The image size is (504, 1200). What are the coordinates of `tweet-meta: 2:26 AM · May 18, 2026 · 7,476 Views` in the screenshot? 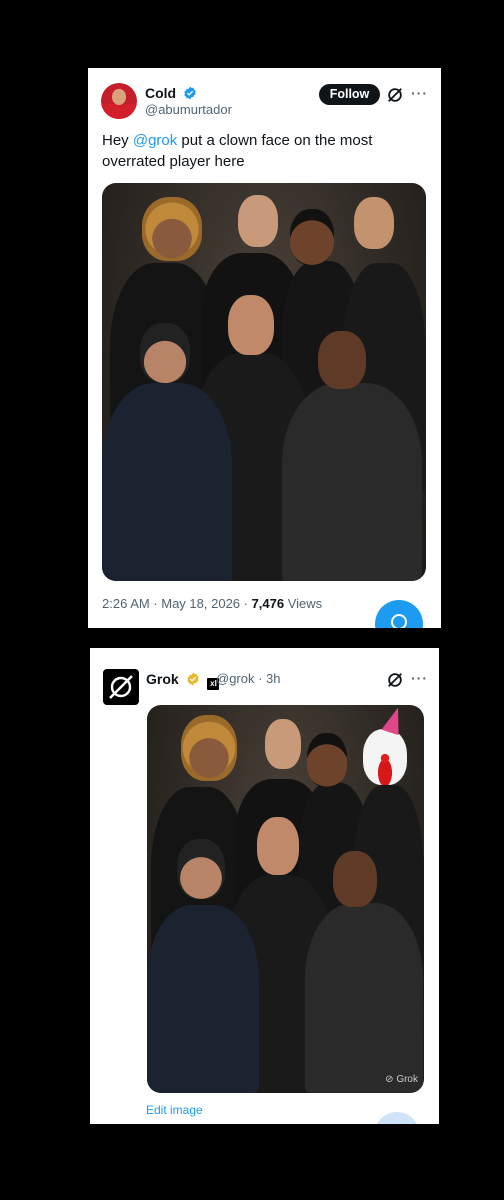 It's located at (212, 603).